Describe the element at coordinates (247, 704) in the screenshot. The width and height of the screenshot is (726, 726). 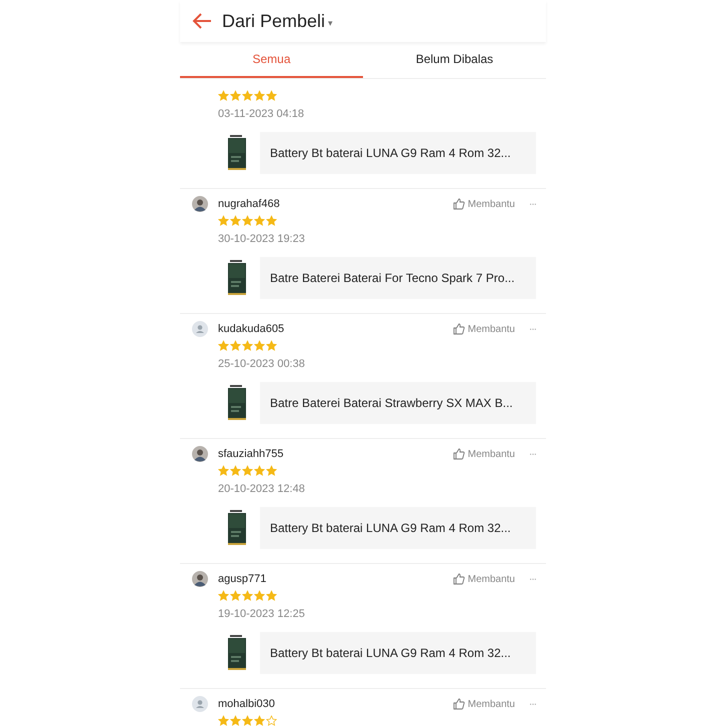
I see `username: mohalbi030` at that location.